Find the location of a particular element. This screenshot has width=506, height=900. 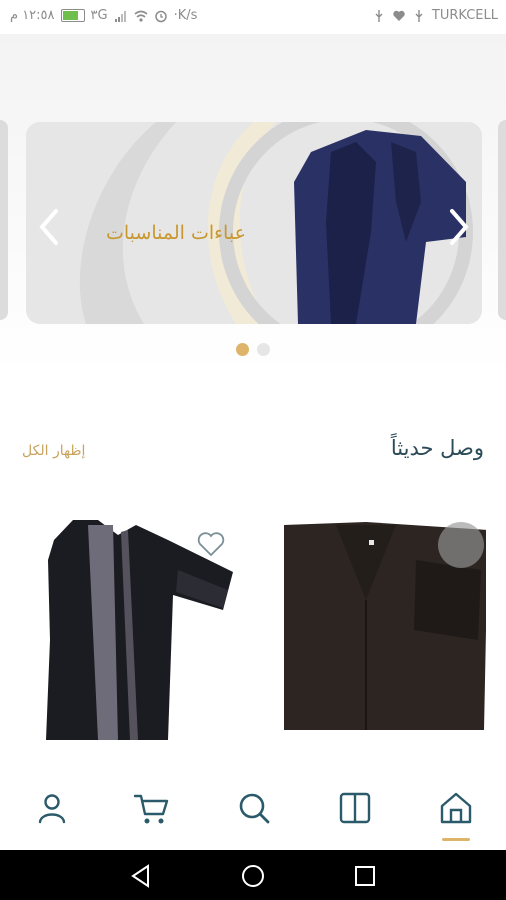

carousel-indicator is located at coordinates (253, 349).